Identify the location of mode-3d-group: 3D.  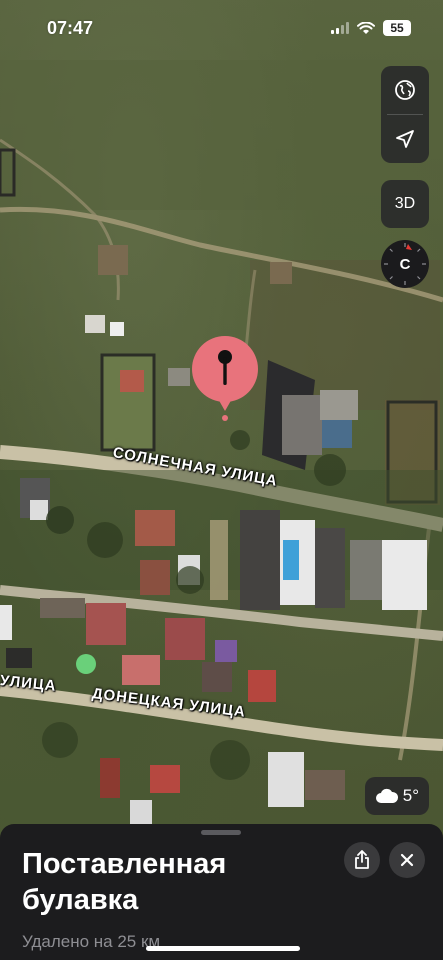
(405, 204).